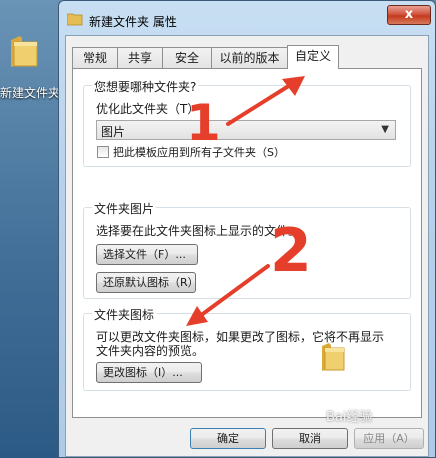 This screenshot has width=436, height=458. What do you see at coordinates (124, 314) in the screenshot?
I see `folder-icon-group-title: 文件夹图标` at bounding box center [124, 314].